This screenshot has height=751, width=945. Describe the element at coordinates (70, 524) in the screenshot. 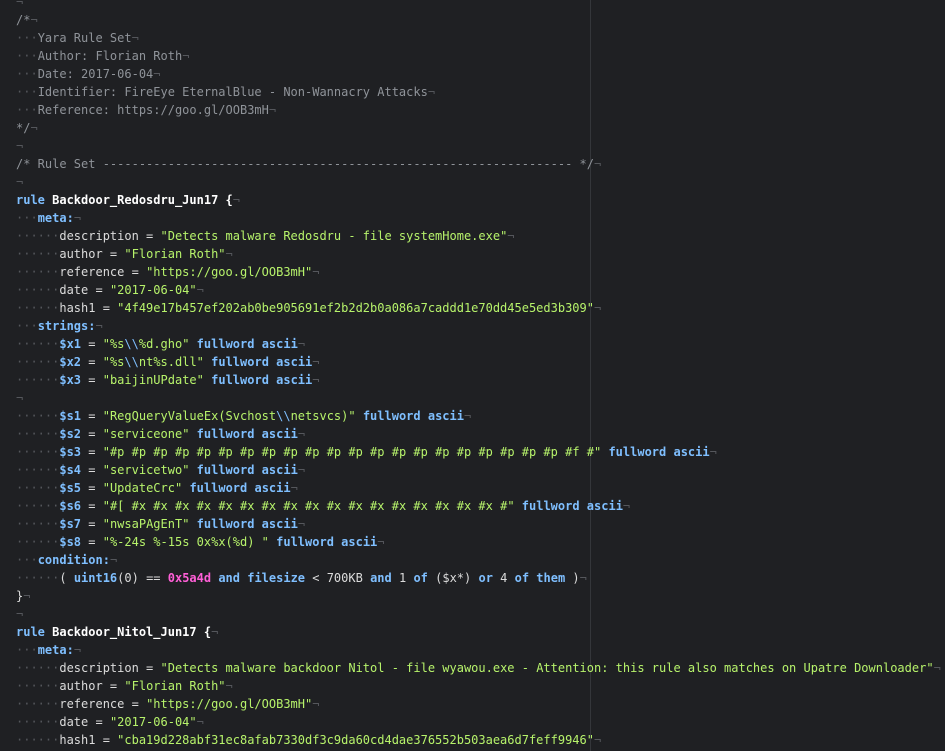

I see `code-variable: $s7` at that location.